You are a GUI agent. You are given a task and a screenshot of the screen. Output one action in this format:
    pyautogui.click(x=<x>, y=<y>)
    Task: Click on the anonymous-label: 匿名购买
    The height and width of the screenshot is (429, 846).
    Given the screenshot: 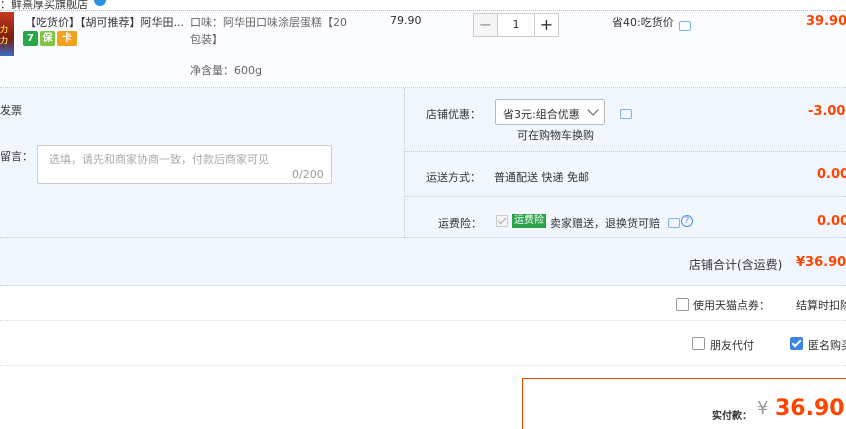 What is the action you would take?
    pyautogui.click(x=827, y=345)
    